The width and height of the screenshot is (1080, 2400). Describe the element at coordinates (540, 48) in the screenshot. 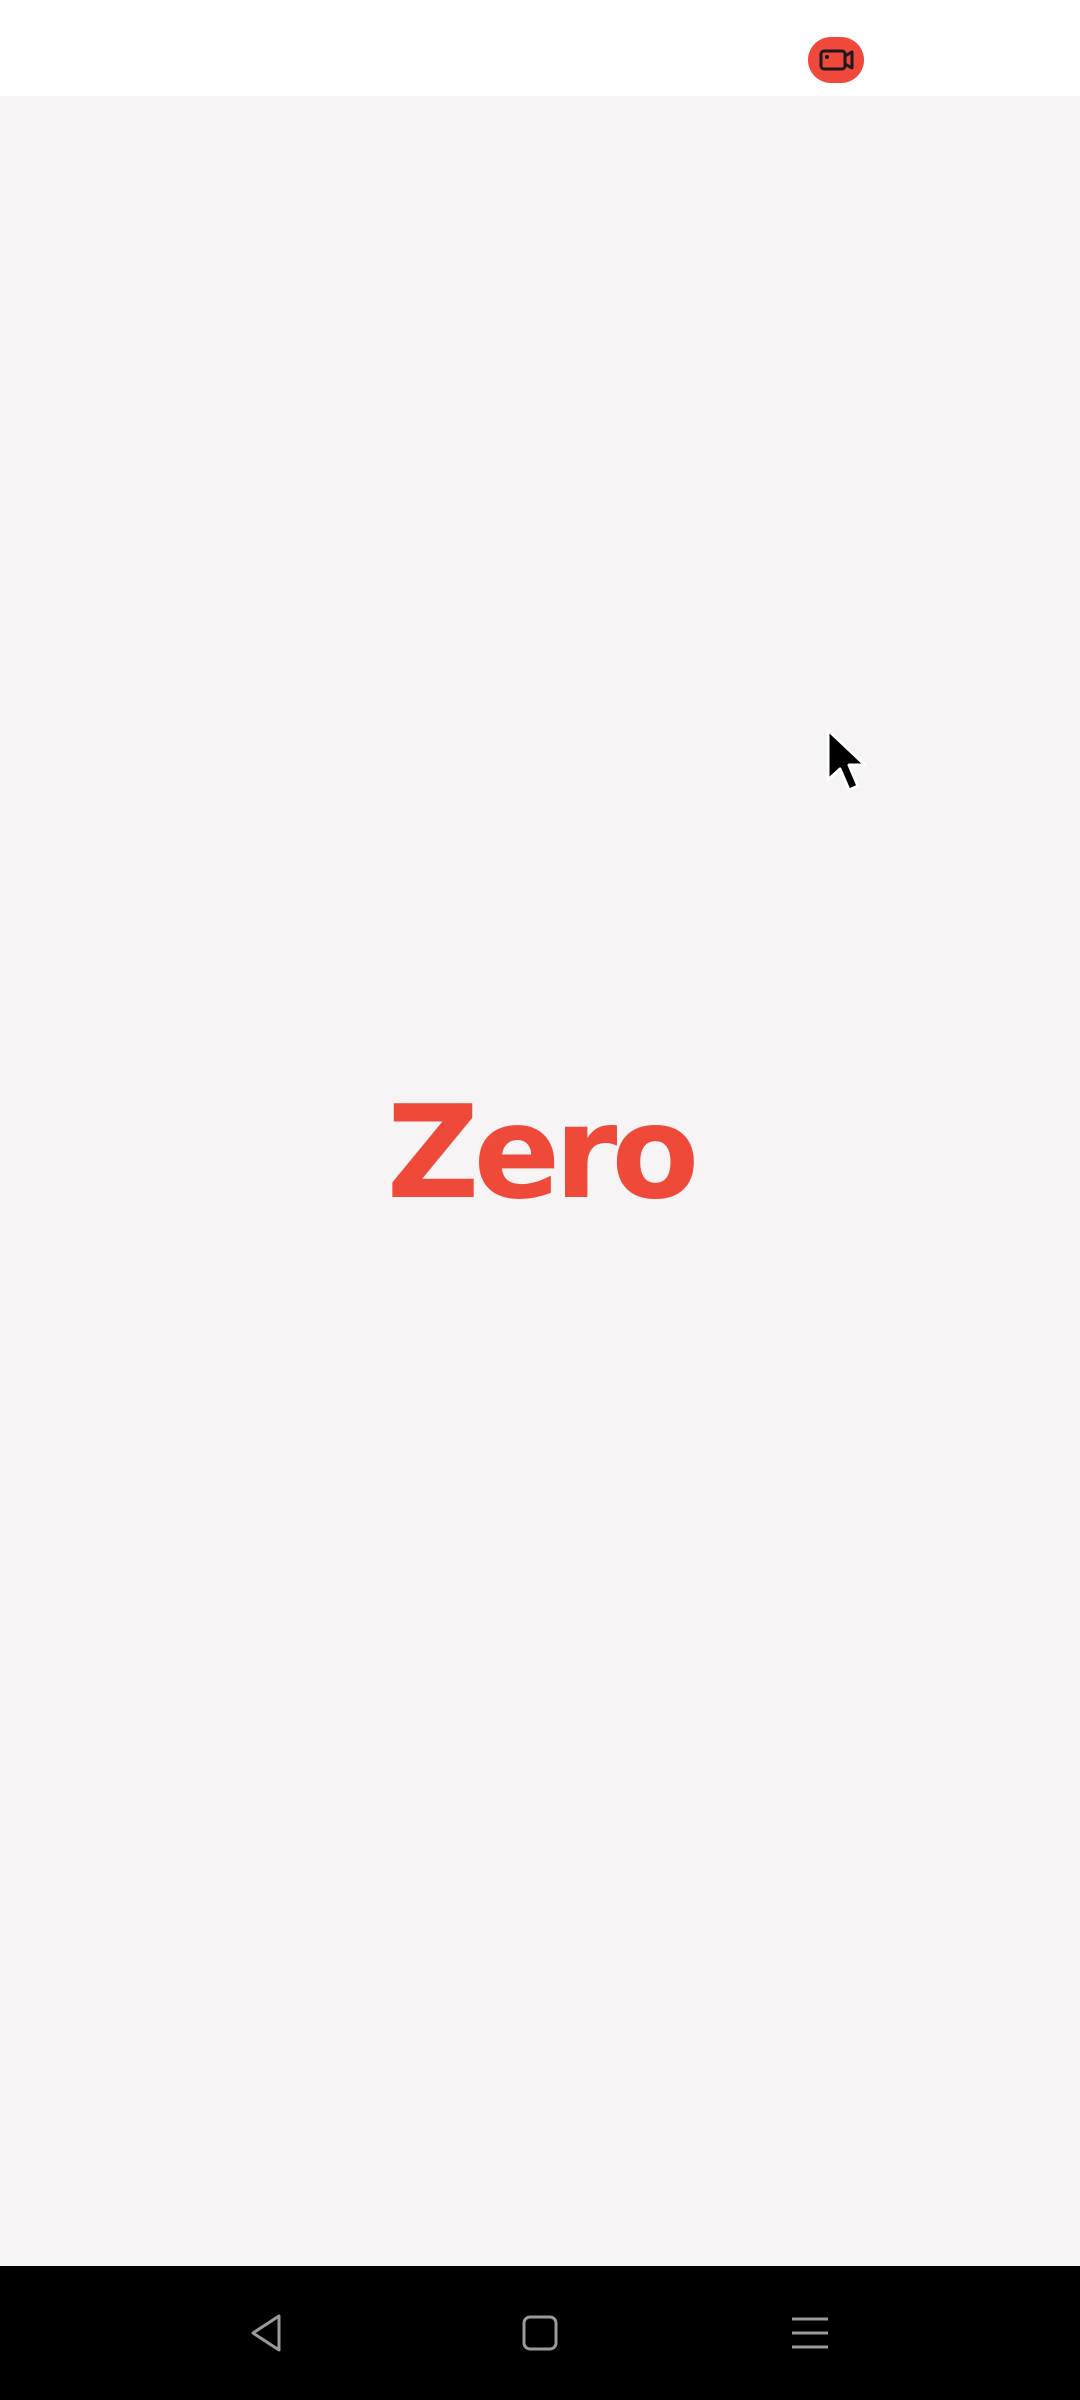

I see `status-bar` at that location.